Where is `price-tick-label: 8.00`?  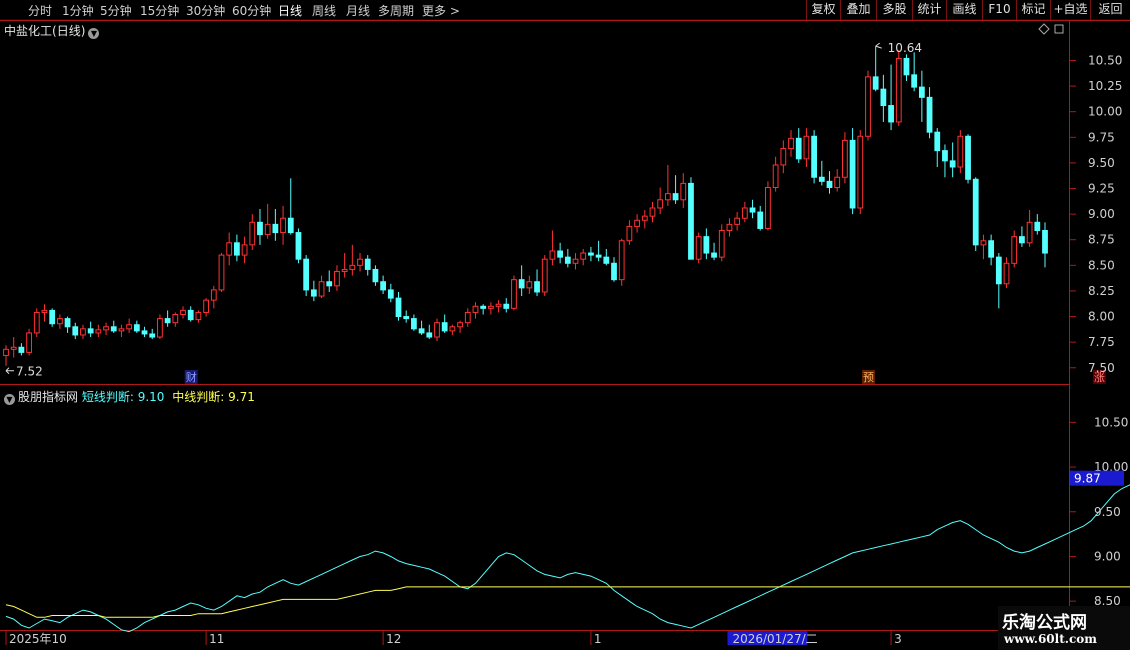 price-tick-label: 8.00 is located at coordinates (1101, 317).